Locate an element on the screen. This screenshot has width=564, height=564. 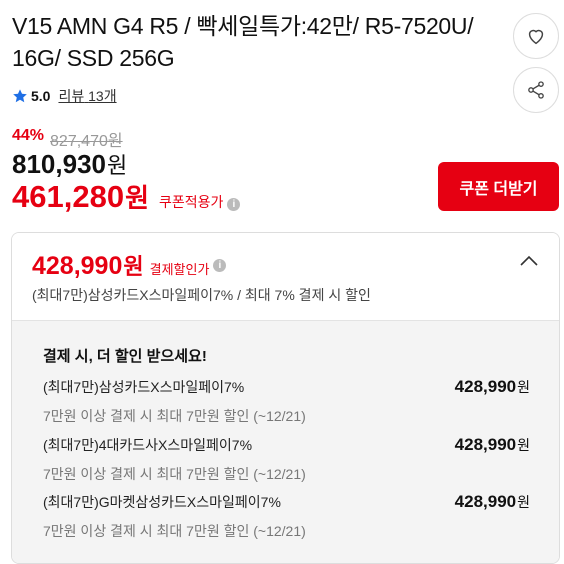
review-link: 리뷰 13개 is located at coordinates (87, 96).